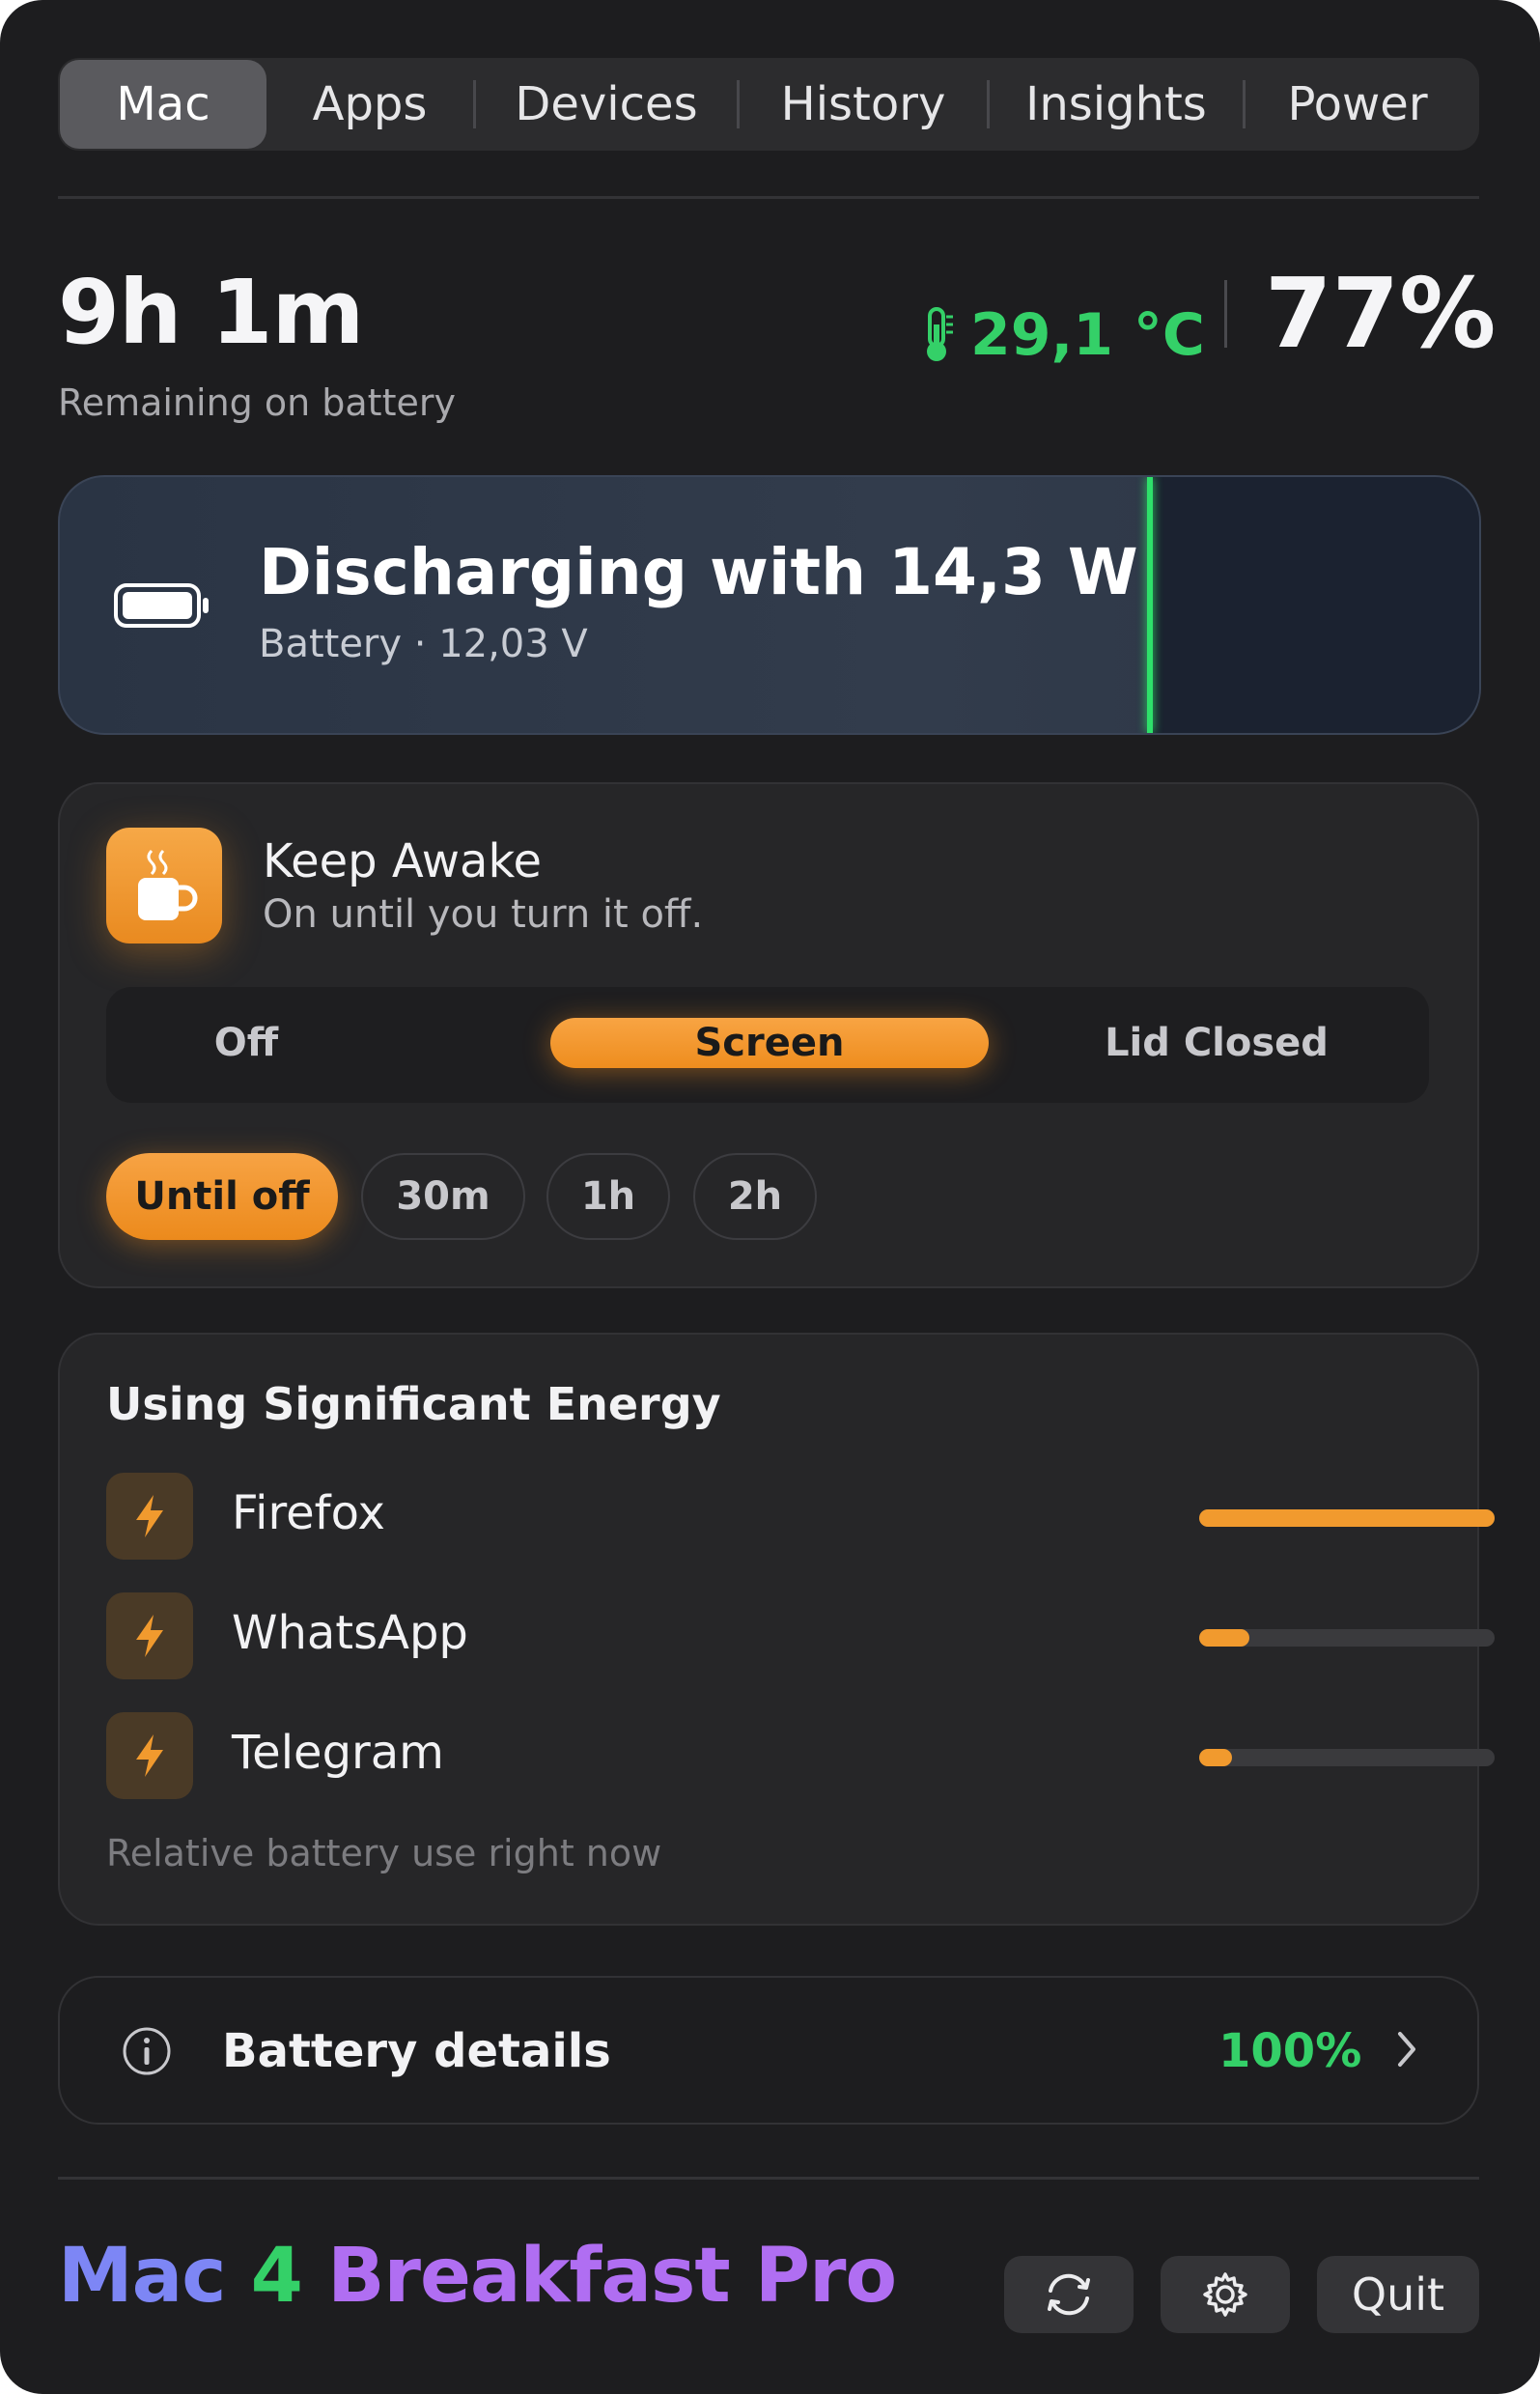 The width and height of the screenshot is (1540, 2394). What do you see at coordinates (864, 104) in the screenshot?
I see `tab-history: History` at bounding box center [864, 104].